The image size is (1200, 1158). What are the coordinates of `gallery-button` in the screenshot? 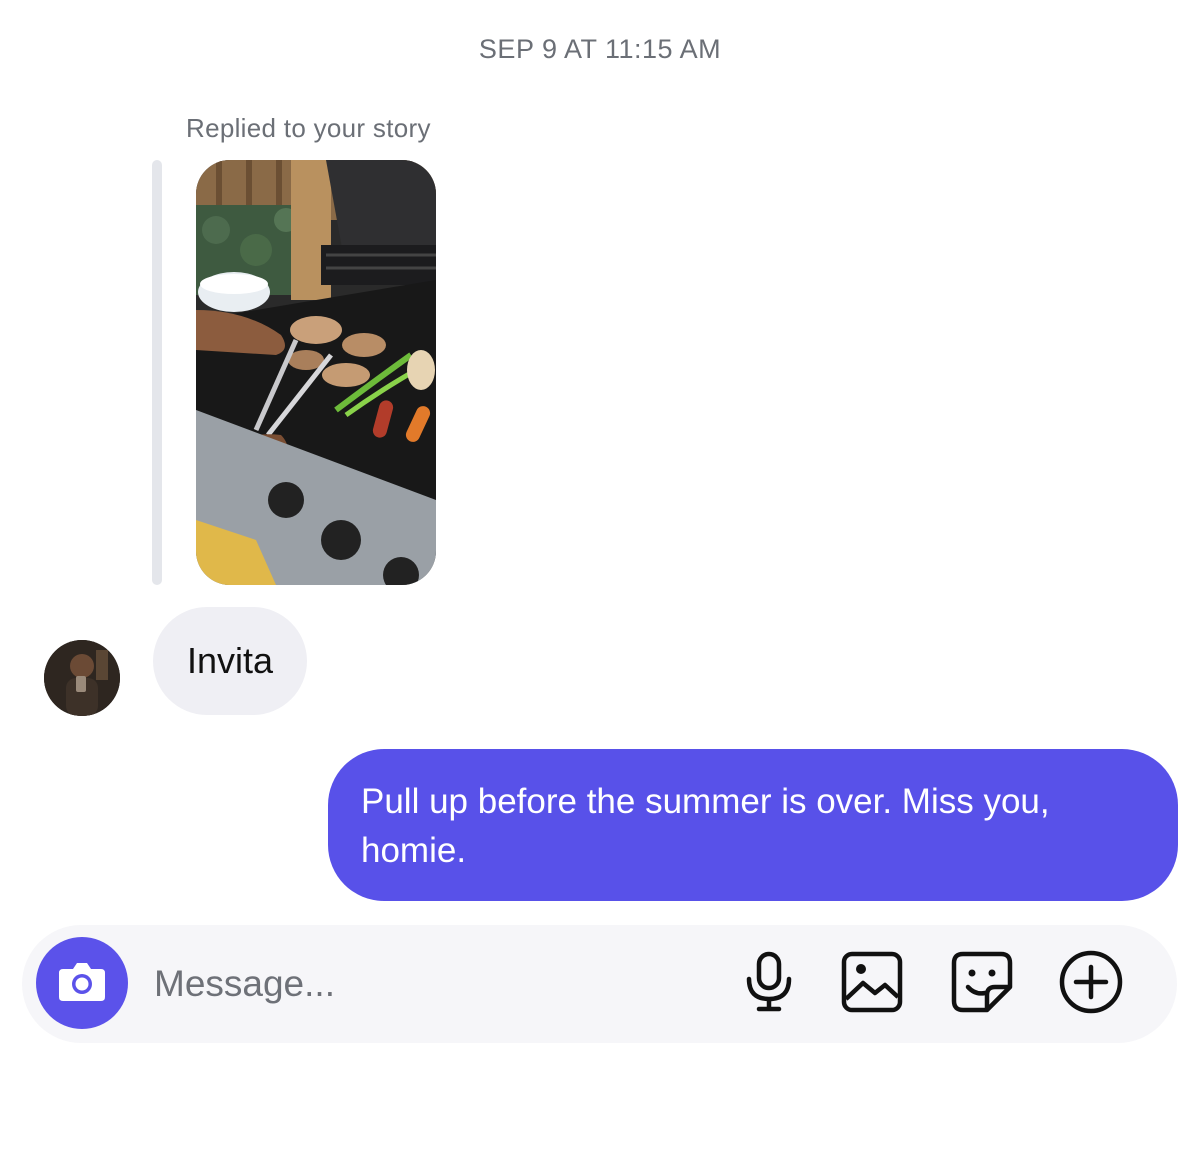 It's located at (872, 984).